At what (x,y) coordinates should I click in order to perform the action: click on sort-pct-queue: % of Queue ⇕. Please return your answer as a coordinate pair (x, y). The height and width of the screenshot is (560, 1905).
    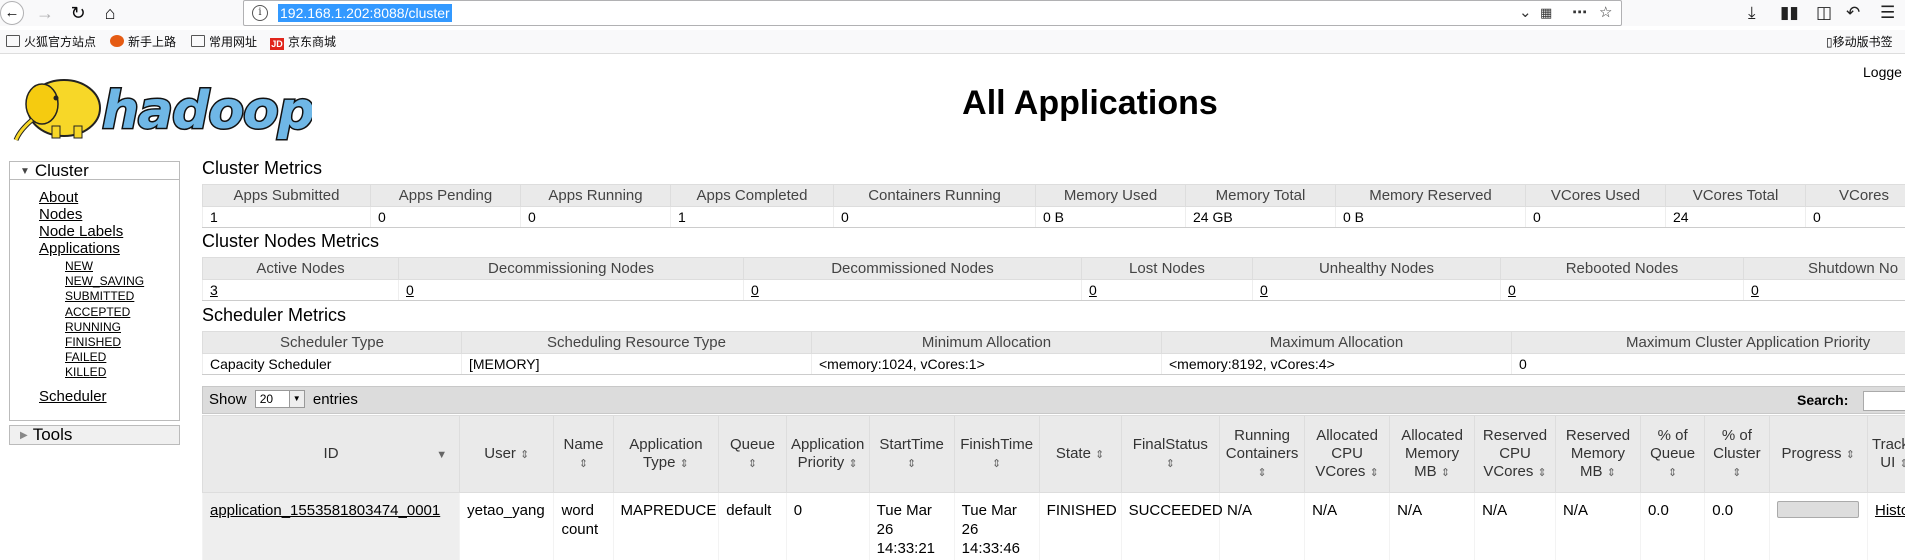
    Looking at the image, I should click on (1672, 454).